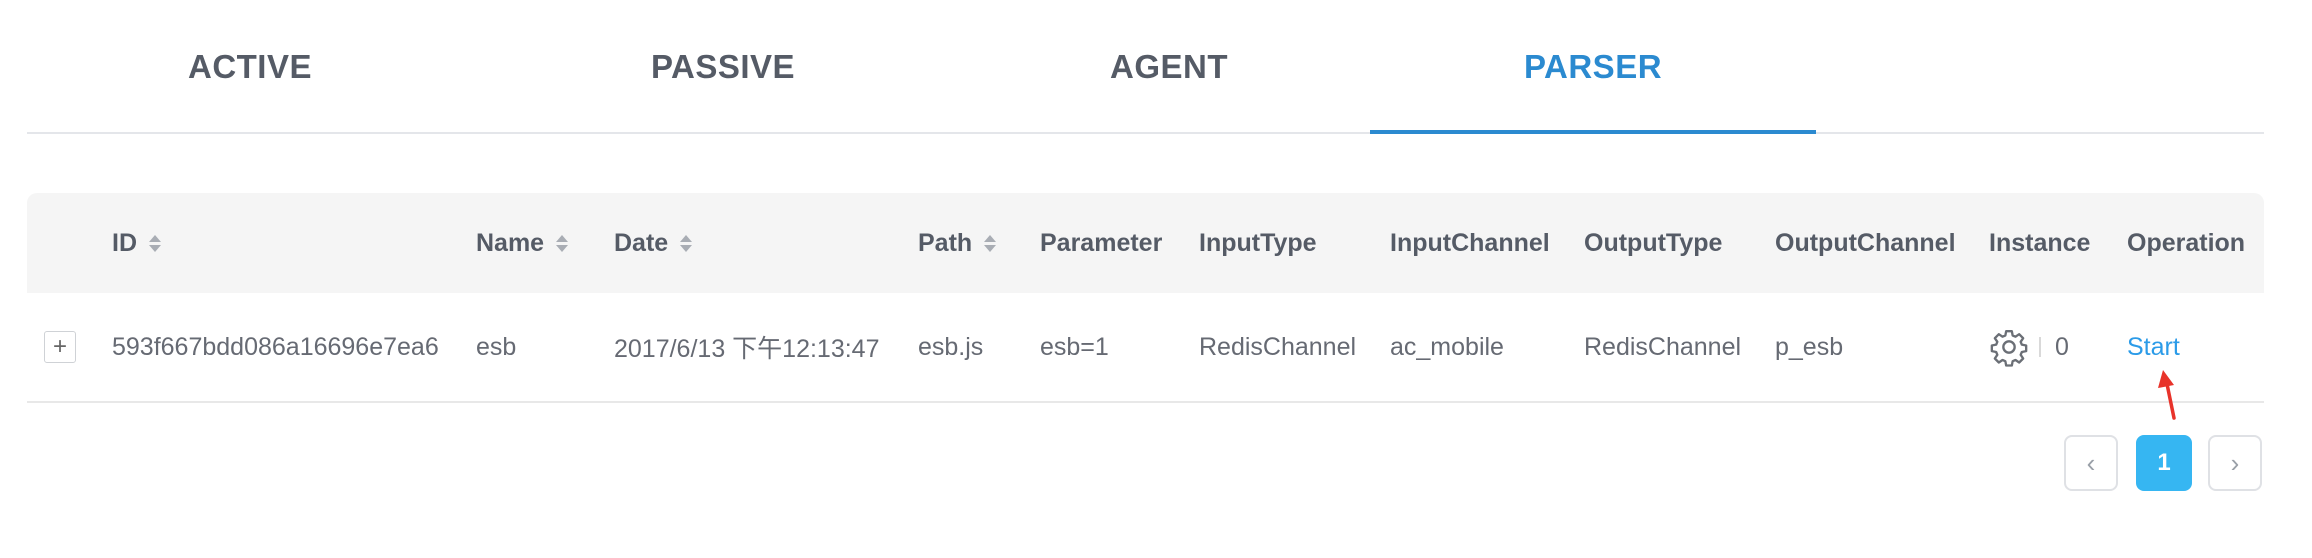 Image resolution: width=2312 pixels, height=558 pixels. I want to click on cell-instance: 0, so click(2029, 347).